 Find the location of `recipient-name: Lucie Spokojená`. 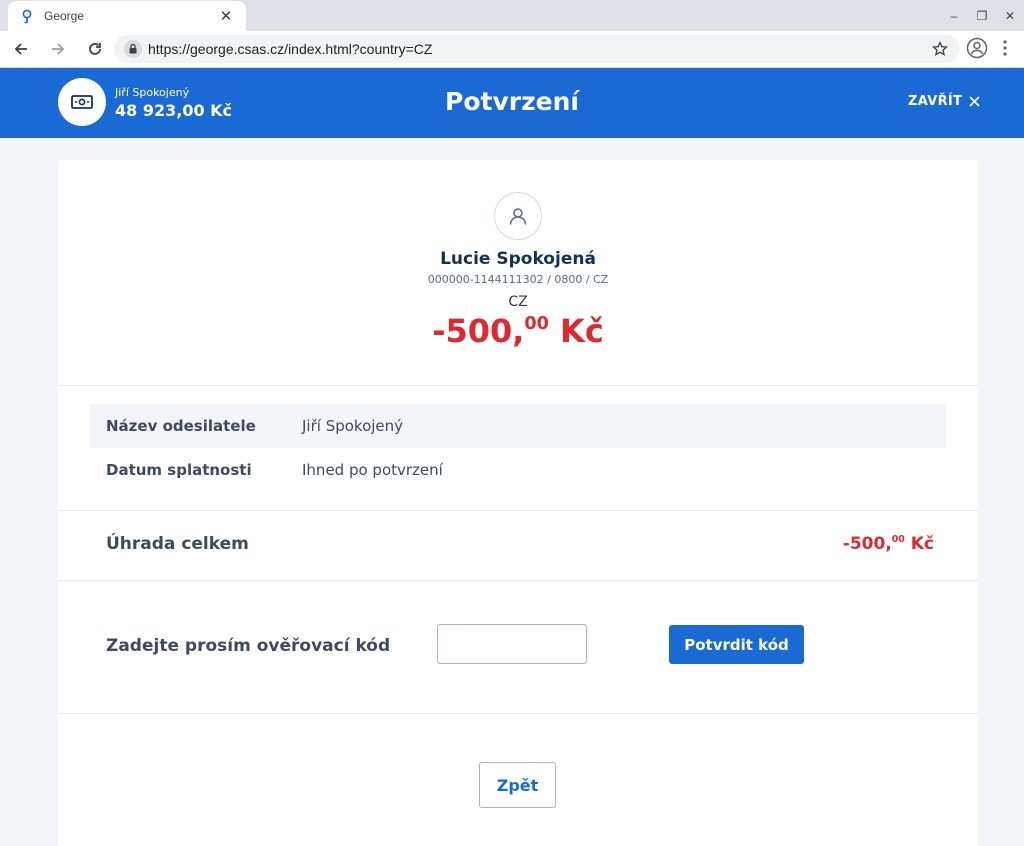

recipient-name: Lucie Spokojená is located at coordinates (518, 259).